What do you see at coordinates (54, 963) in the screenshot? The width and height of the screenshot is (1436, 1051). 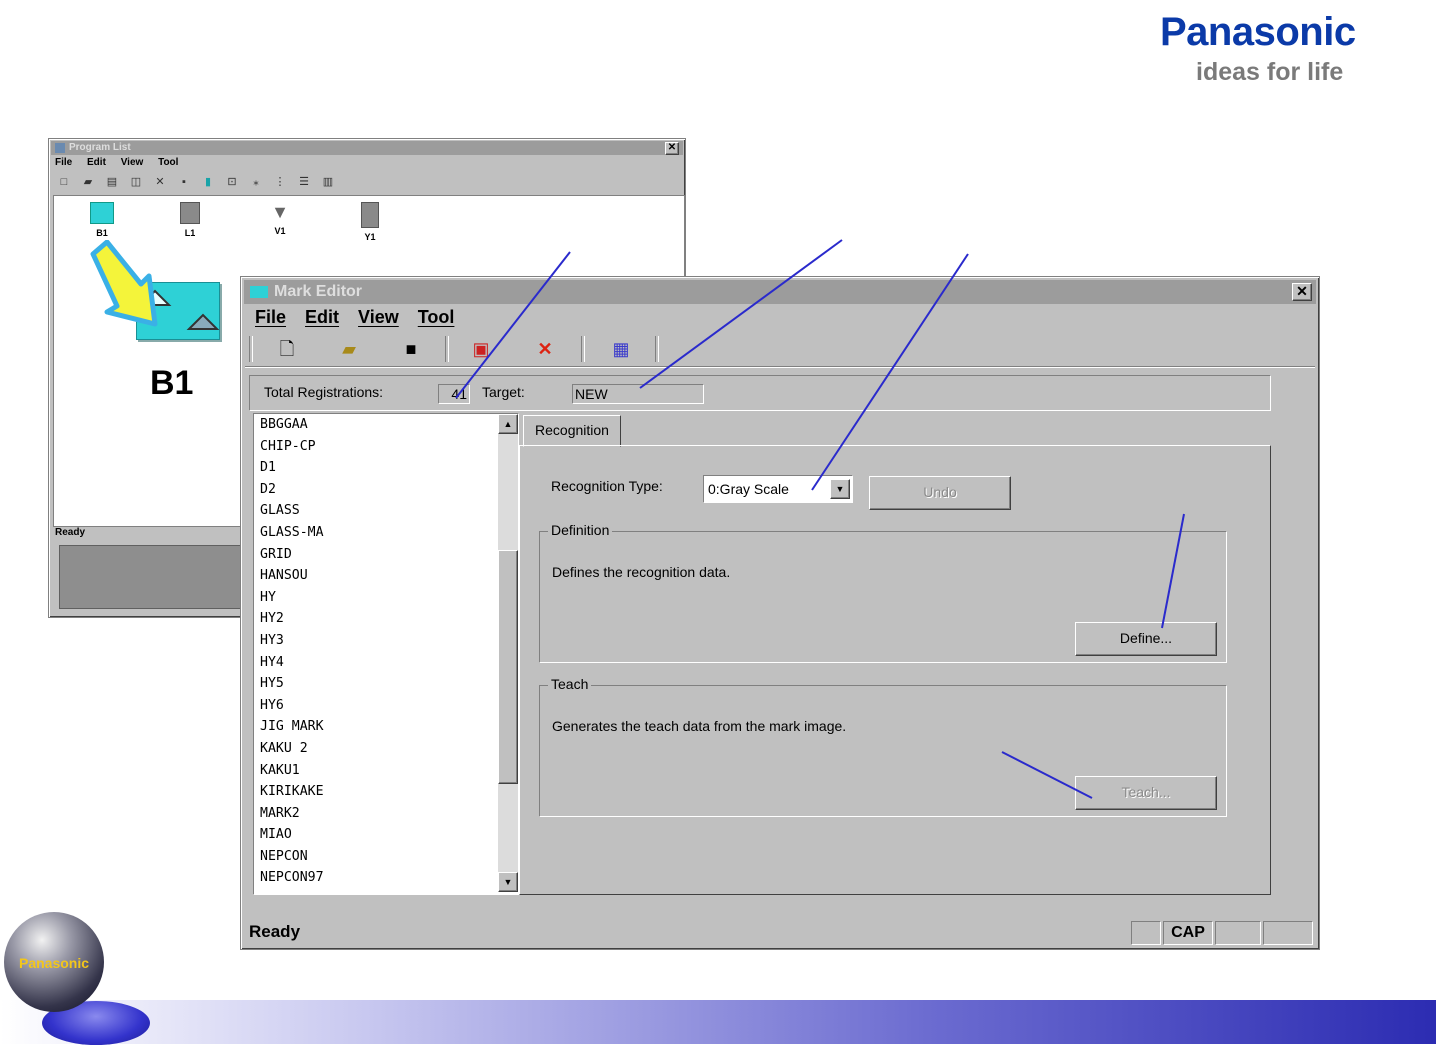 I see `globe-brand-text: Panasonic` at bounding box center [54, 963].